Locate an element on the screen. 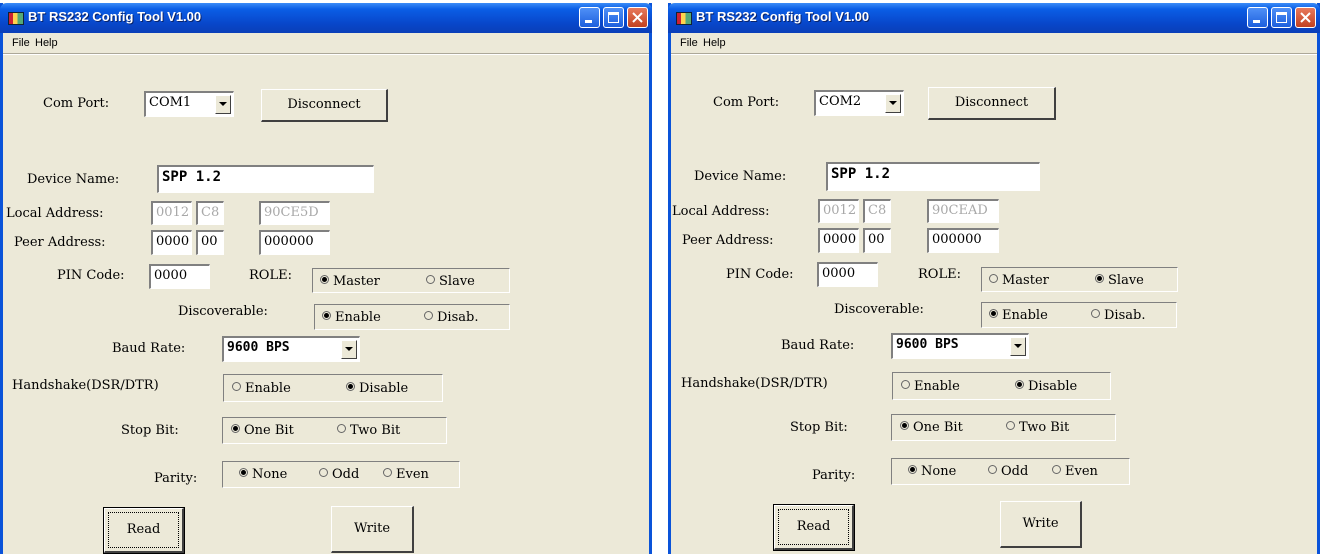 The width and height of the screenshot is (1320, 554). com-port-select: COM2 is located at coordinates (859, 103).